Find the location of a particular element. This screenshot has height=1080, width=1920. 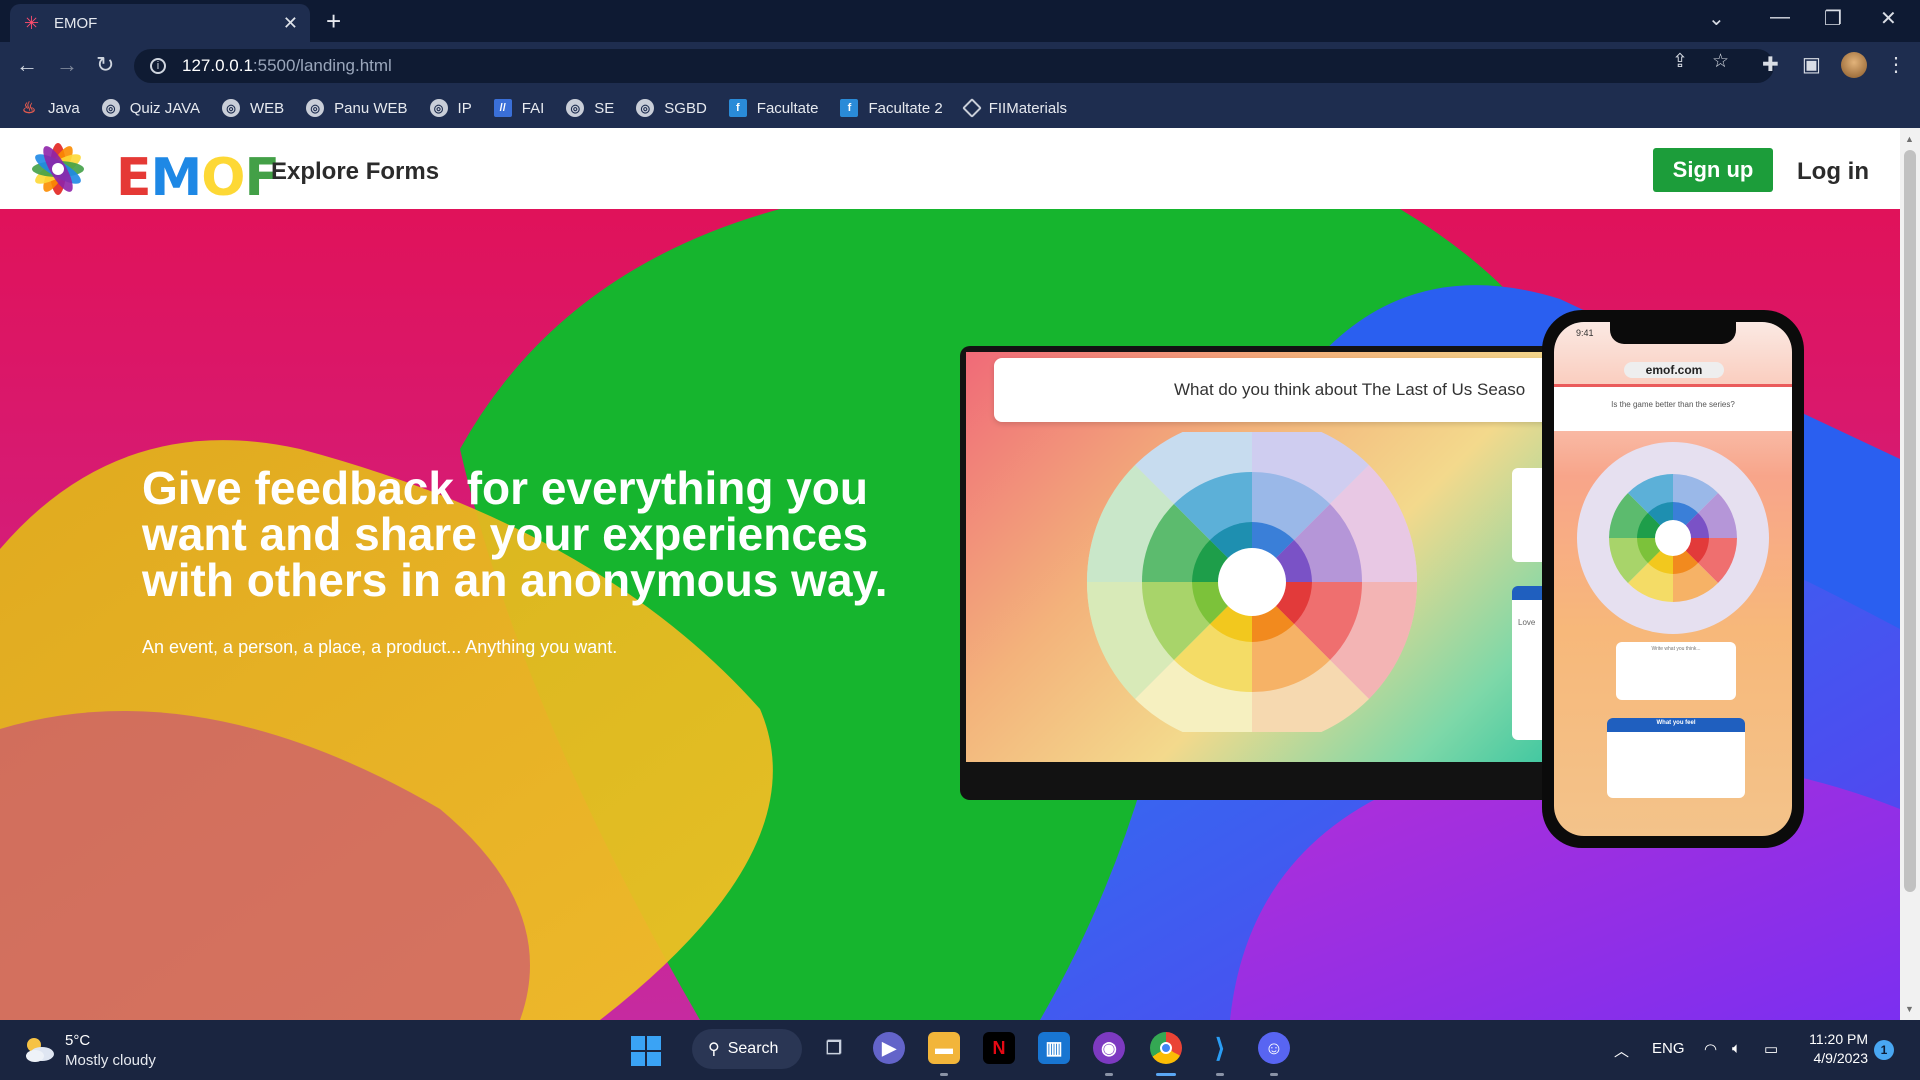

back-icon: ← is located at coordinates (27, 65).